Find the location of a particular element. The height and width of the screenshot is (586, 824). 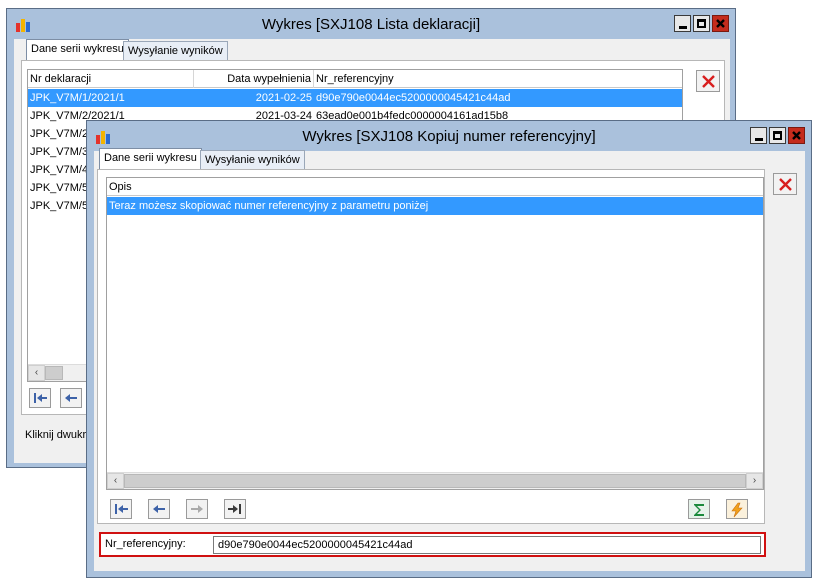

nr-referencyjny-field is located at coordinates (487, 545).